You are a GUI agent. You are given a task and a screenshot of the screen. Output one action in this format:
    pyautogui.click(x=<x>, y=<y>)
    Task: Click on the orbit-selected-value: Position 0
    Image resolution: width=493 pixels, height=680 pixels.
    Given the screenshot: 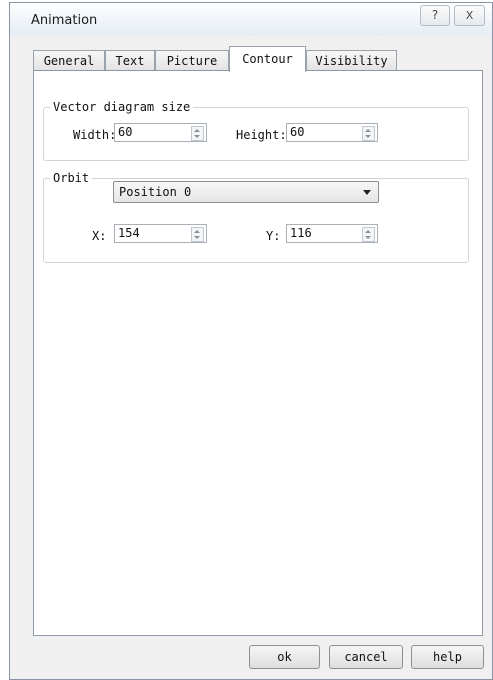 What is the action you would take?
    pyautogui.click(x=155, y=192)
    